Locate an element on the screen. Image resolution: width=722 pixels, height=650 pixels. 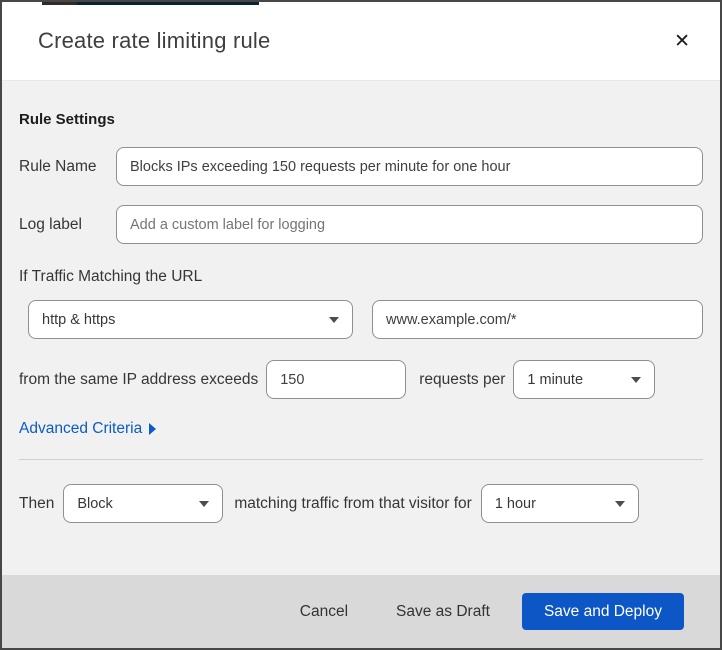
background-page-strip-red is located at coordinates (59, 3).